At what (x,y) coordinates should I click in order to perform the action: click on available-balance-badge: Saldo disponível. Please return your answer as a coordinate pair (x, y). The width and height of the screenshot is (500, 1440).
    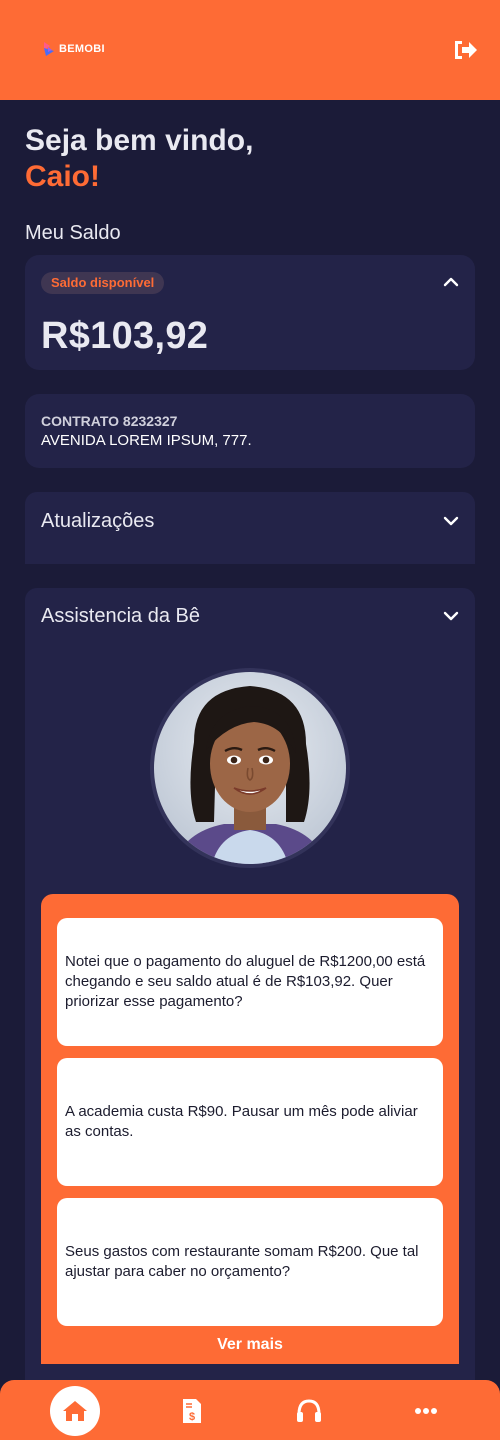
    Looking at the image, I should click on (103, 283).